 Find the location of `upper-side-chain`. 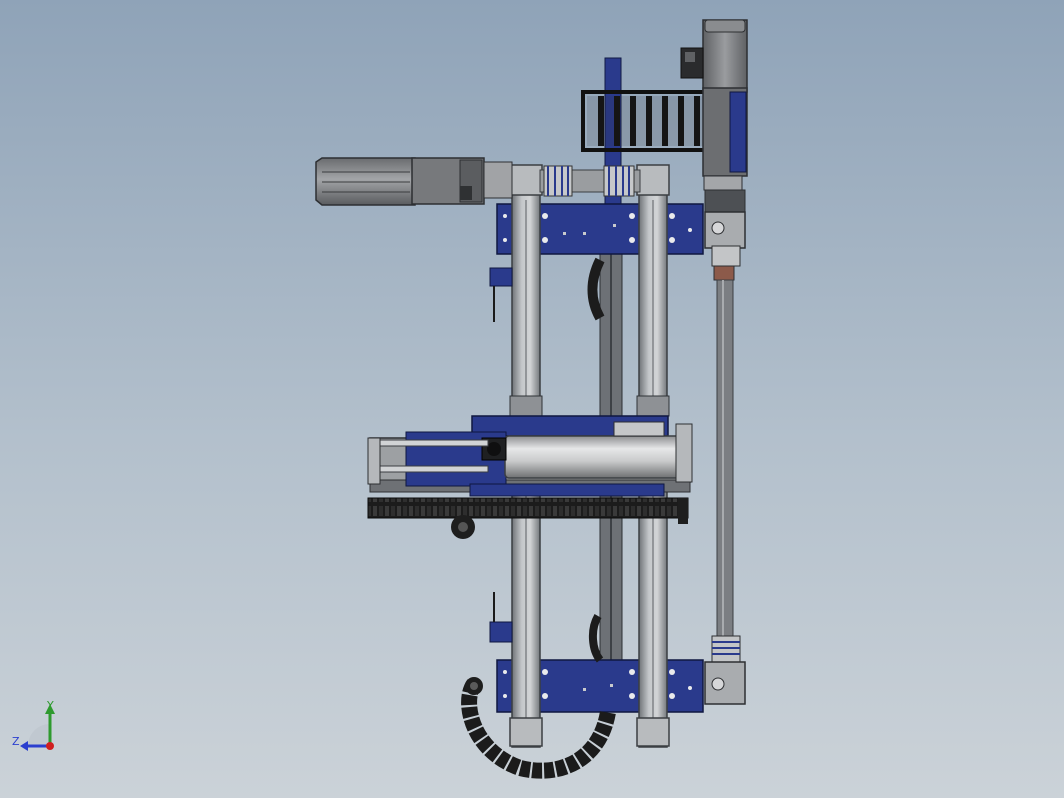

upper-side-chain is located at coordinates (596, 289).